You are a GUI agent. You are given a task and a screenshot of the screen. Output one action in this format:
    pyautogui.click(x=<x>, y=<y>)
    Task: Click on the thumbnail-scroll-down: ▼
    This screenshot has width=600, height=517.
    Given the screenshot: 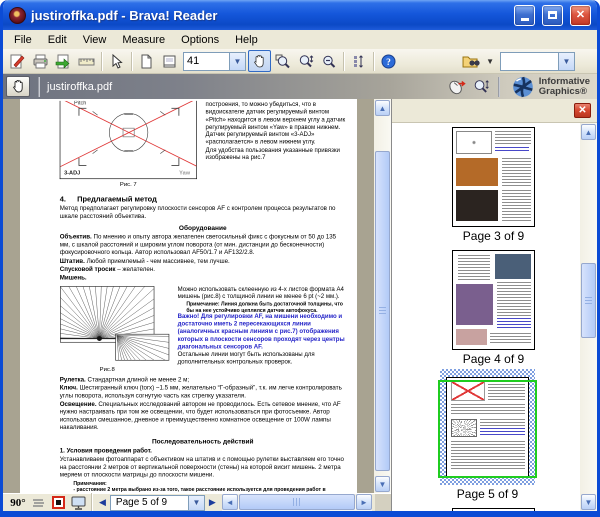 What is the action you would take?
    pyautogui.click(x=588, y=502)
    